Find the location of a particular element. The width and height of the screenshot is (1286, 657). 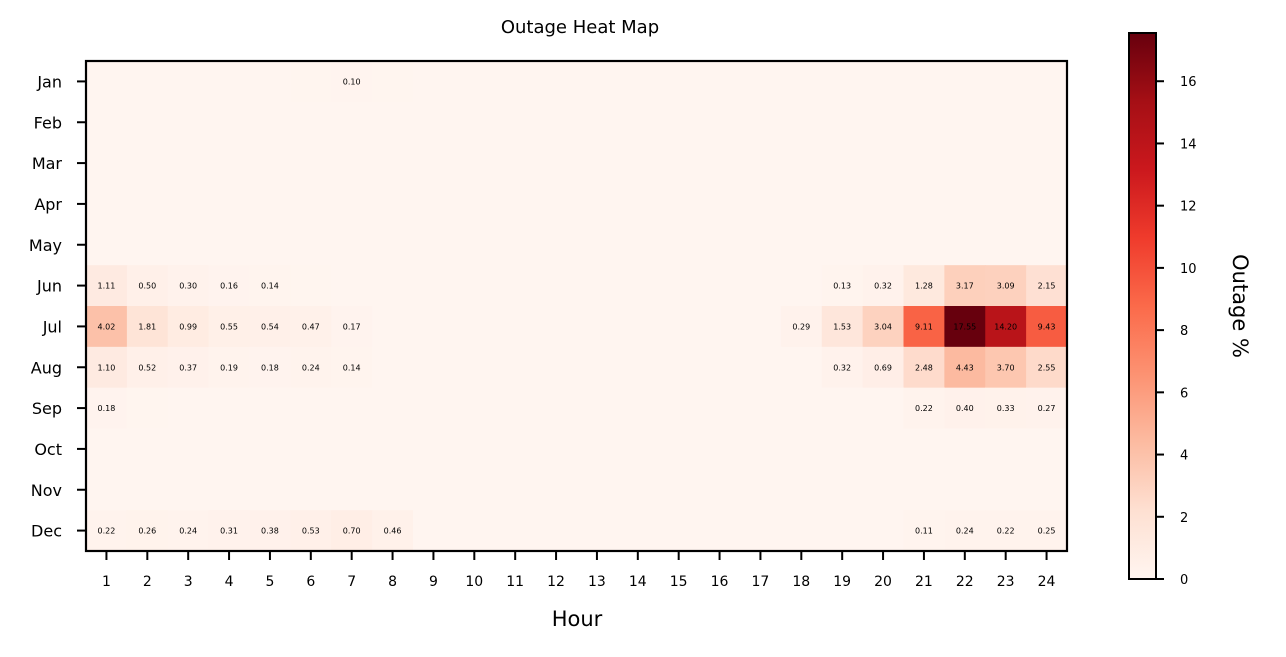

x-tick-label: 16 is located at coordinates (720, 582).